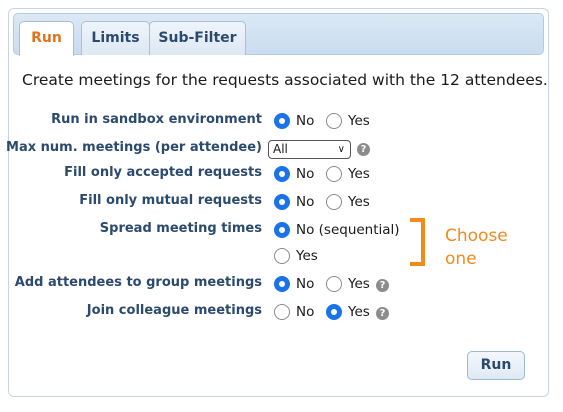 Image resolution: width=563 pixels, height=412 pixels. What do you see at coordinates (334, 312) in the screenshot?
I see `colleague-yes-radio` at bounding box center [334, 312].